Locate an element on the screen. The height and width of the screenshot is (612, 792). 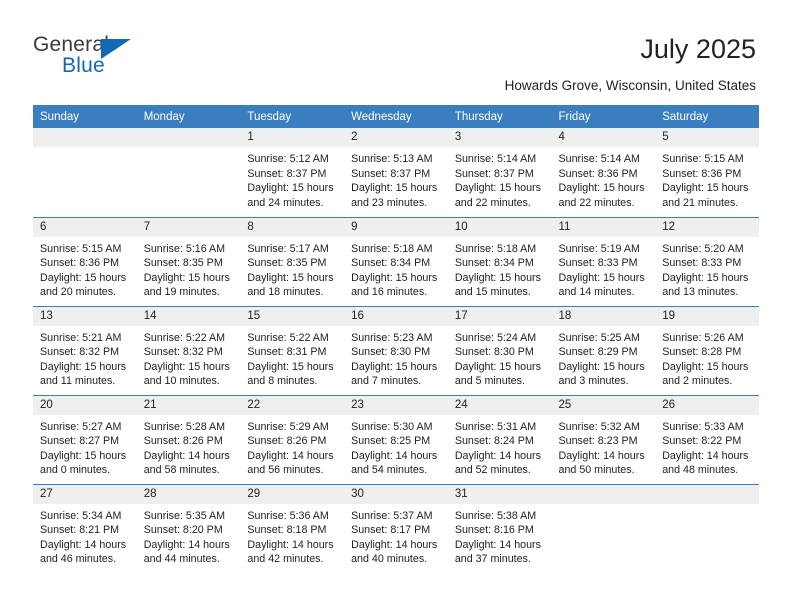
general-blue-logo: General Blue is located at coordinates (93, 55).